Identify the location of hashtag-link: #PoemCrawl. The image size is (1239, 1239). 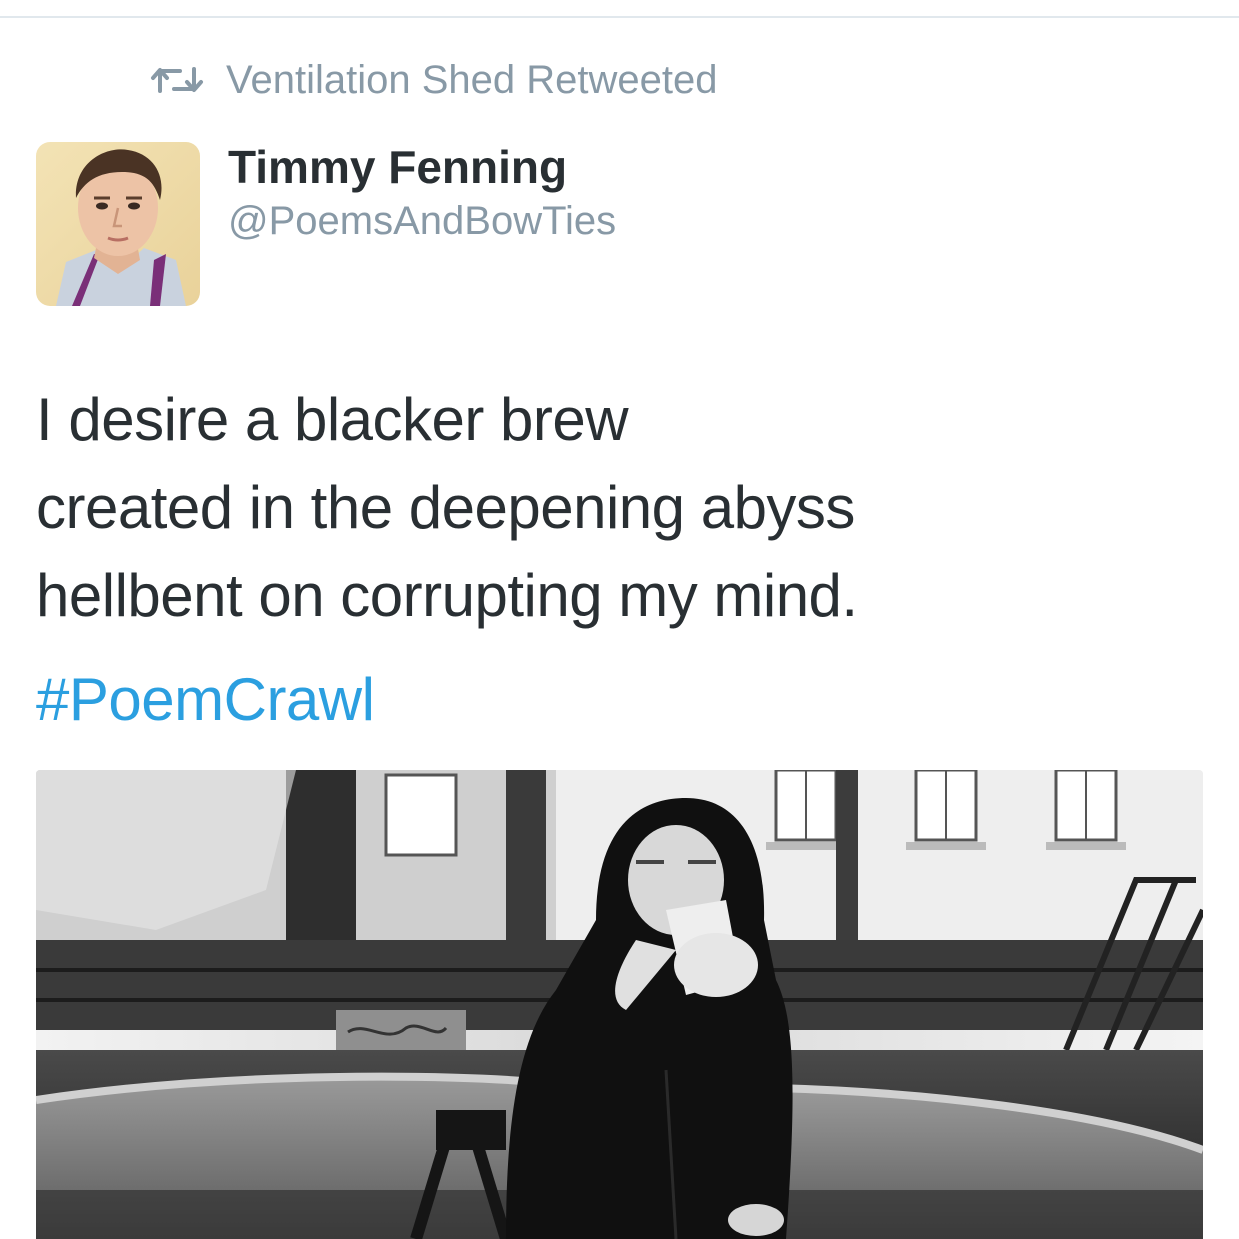
(205, 700).